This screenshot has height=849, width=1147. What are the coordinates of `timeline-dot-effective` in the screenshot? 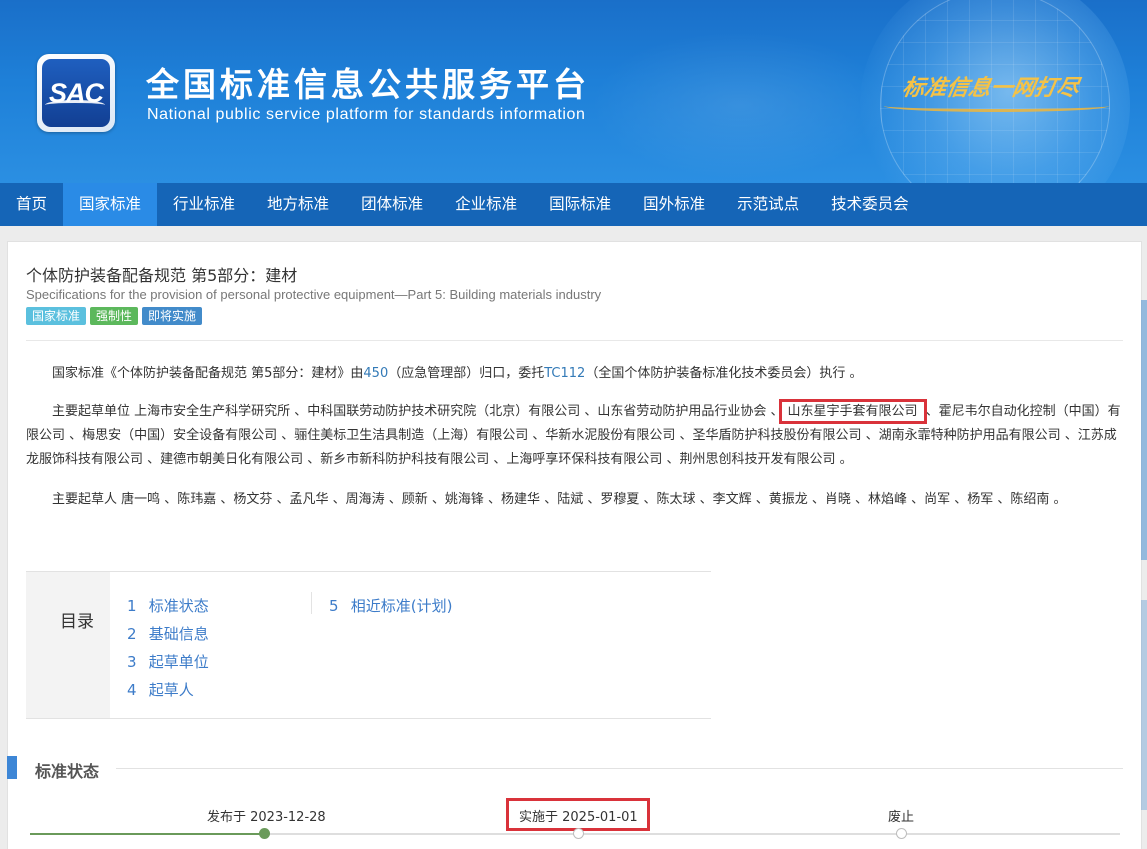 It's located at (578, 833).